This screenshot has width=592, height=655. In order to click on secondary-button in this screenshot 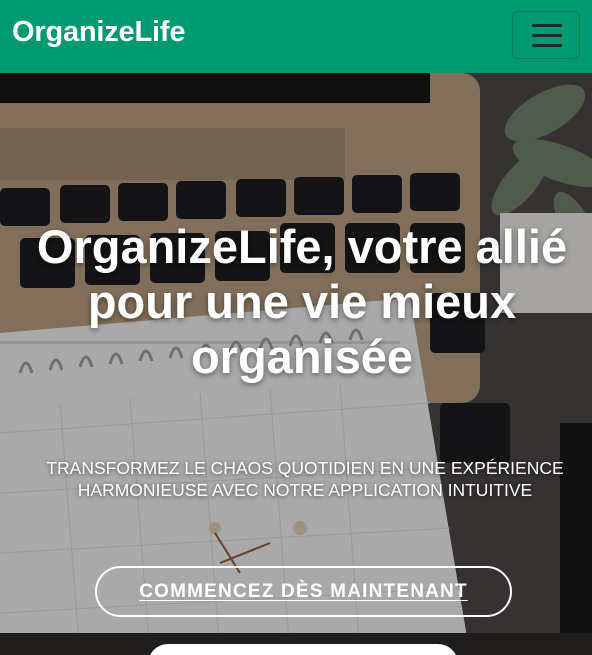, I will do `click(303, 649)`.